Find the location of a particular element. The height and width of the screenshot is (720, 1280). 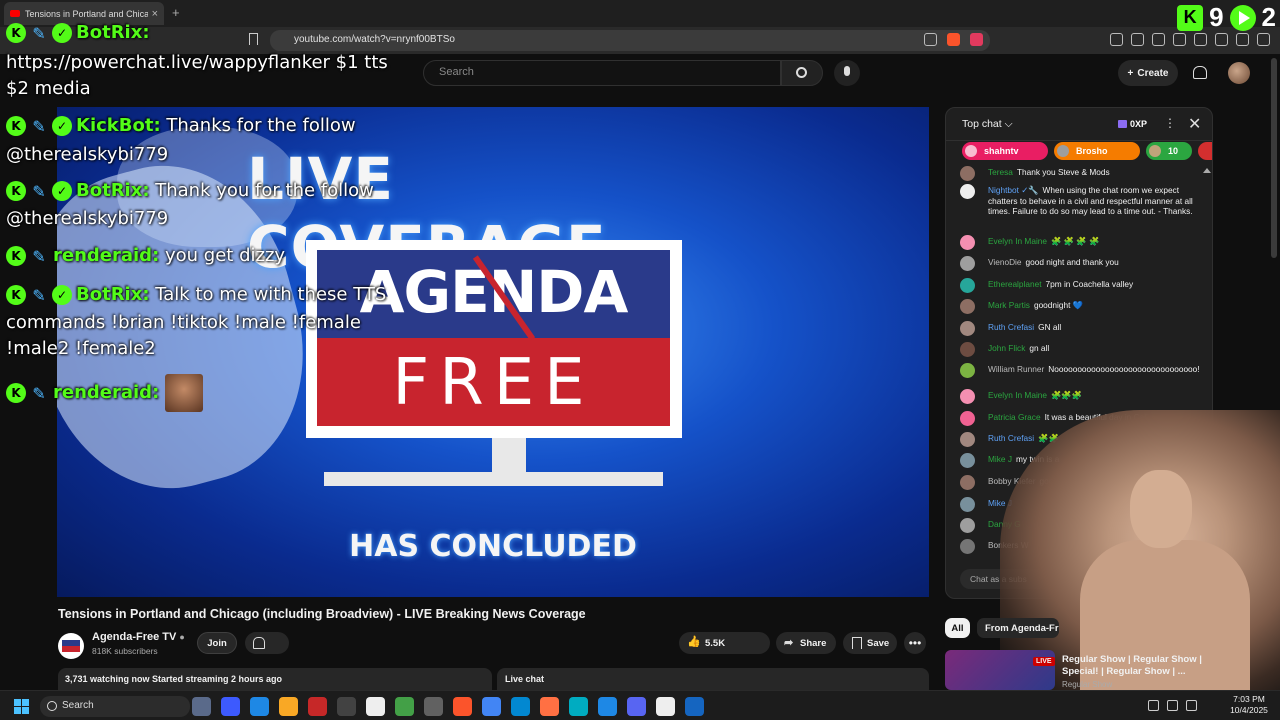

chat-author-name: John Flick is located at coordinates (1006, 348).